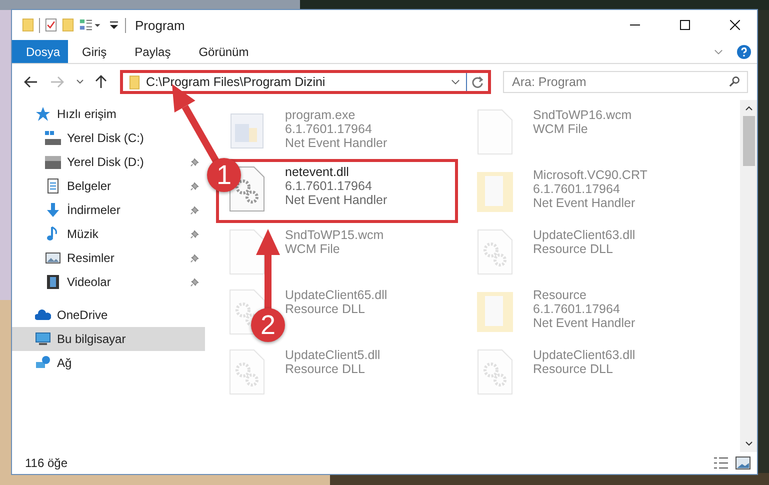 The width and height of the screenshot is (769, 485). Describe the element at coordinates (305, 82) in the screenshot. I see `address-bar: C:\Program Files\Program Dizini` at that location.